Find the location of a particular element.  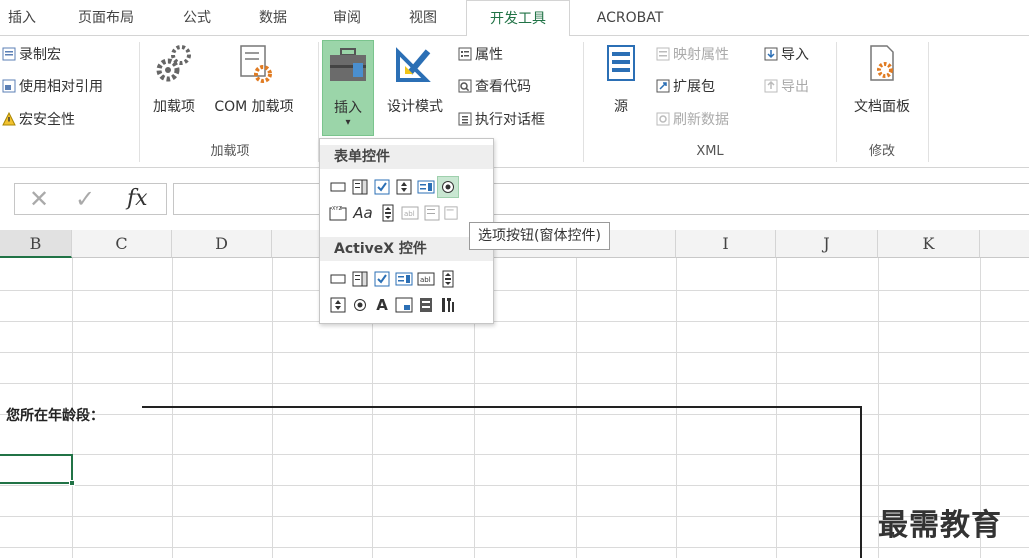

activex-combo-box-icon is located at coordinates (360, 279).